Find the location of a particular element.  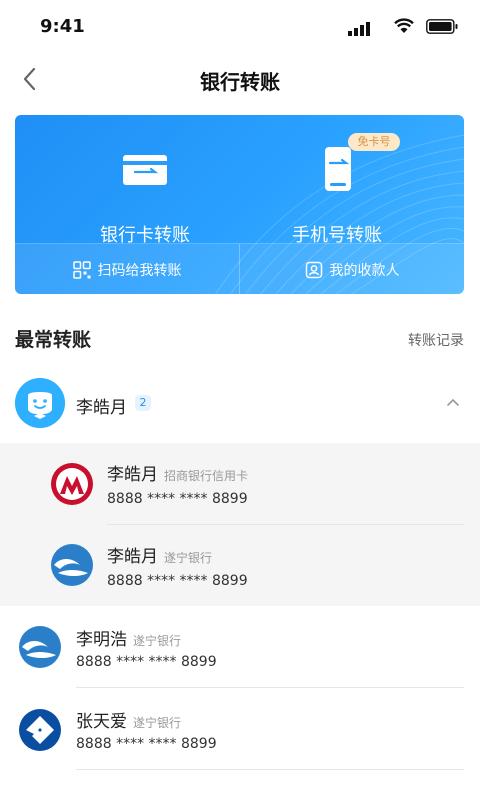

battery-icon is located at coordinates (442, 26).